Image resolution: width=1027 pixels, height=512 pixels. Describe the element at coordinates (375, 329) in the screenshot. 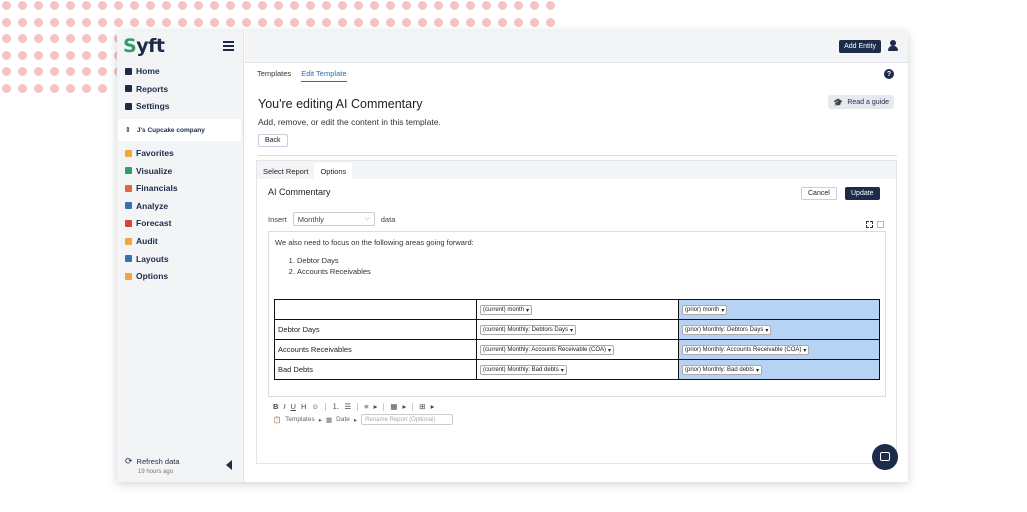

I see `row-label: Debtor Days` at that location.